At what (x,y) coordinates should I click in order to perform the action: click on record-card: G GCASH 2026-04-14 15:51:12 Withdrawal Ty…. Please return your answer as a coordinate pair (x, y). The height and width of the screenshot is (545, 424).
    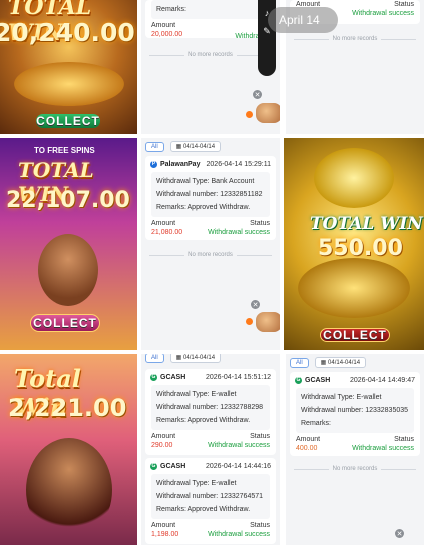
    Looking at the image, I should click on (210, 412).